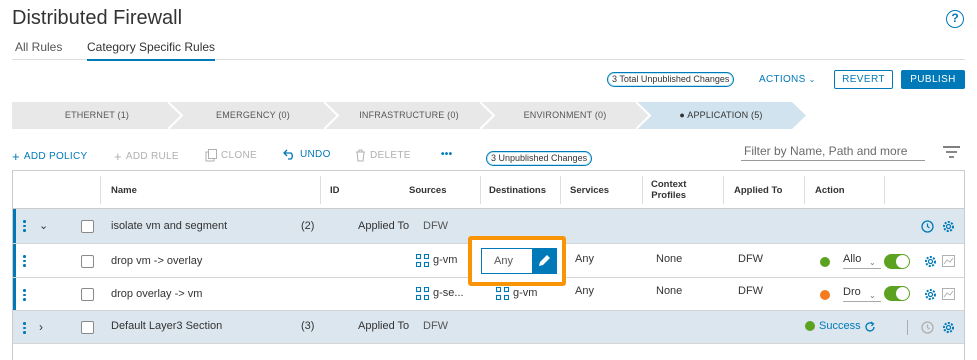 The width and height of the screenshot is (977, 360). What do you see at coordinates (239, 155) in the screenshot?
I see `clone-label: CLONE` at bounding box center [239, 155].